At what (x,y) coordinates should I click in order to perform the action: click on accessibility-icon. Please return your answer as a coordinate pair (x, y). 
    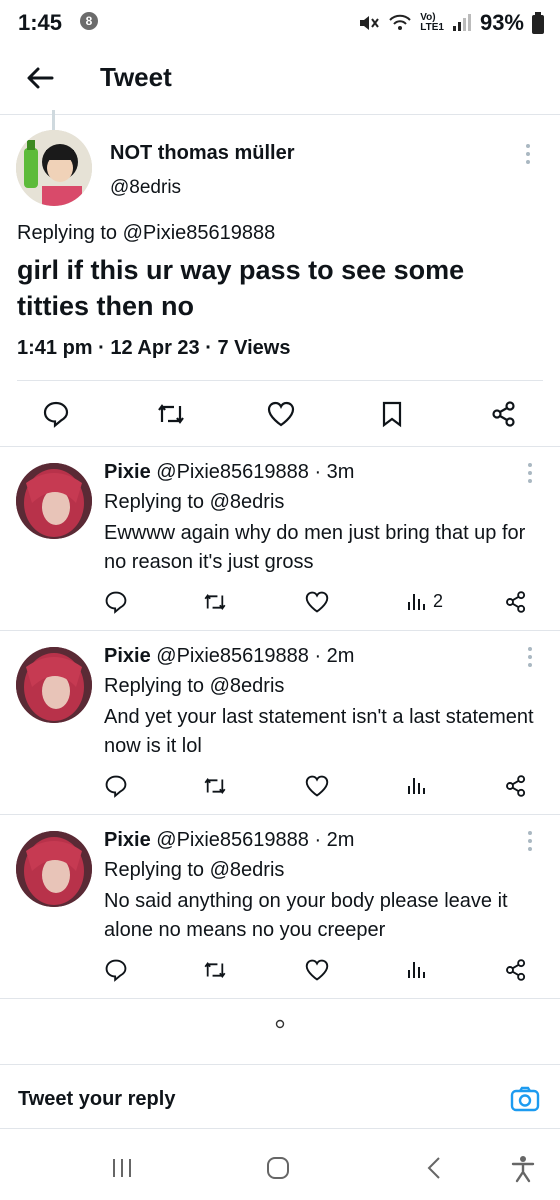
    Looking at the image, I should click on (523, 1169).